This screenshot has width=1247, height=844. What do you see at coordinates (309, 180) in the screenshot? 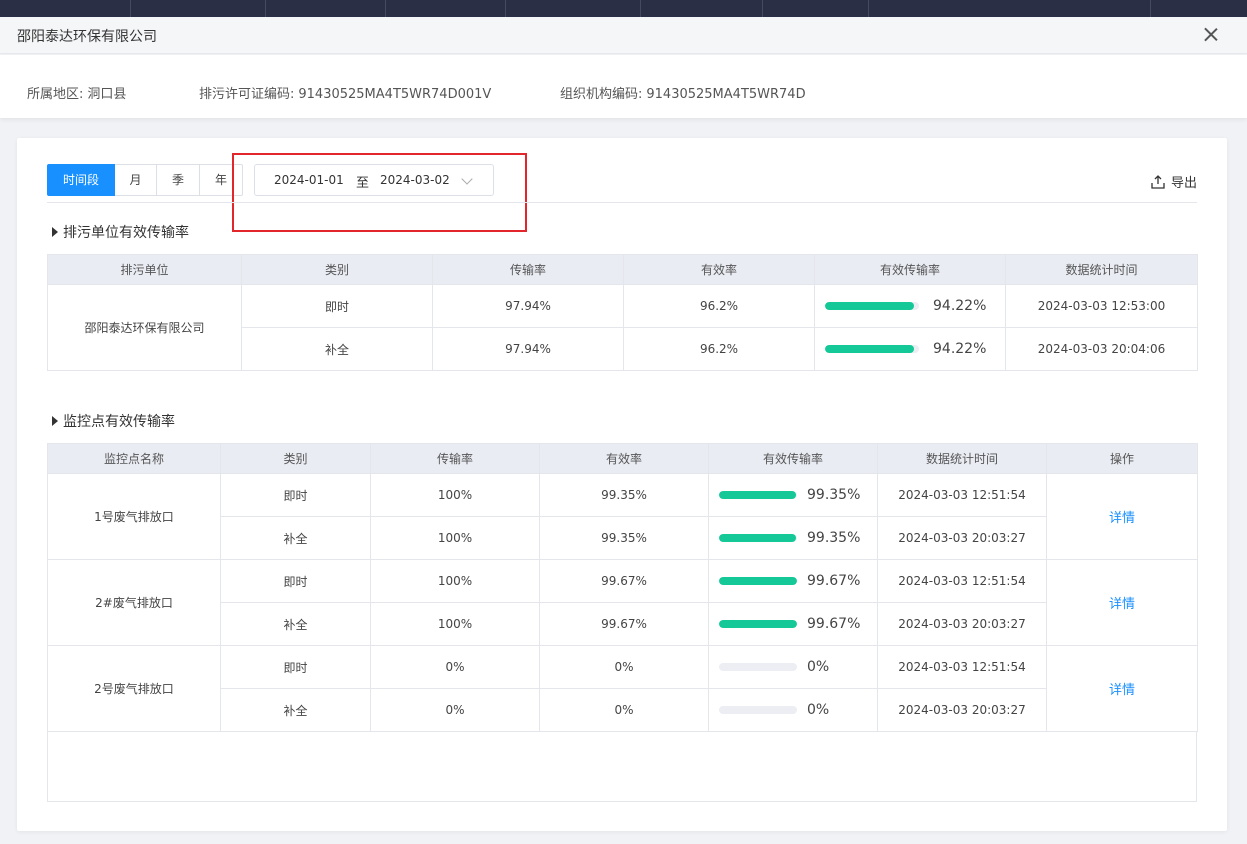
I see `start-date: 2024-01-01` at bounding box center [309, 180].